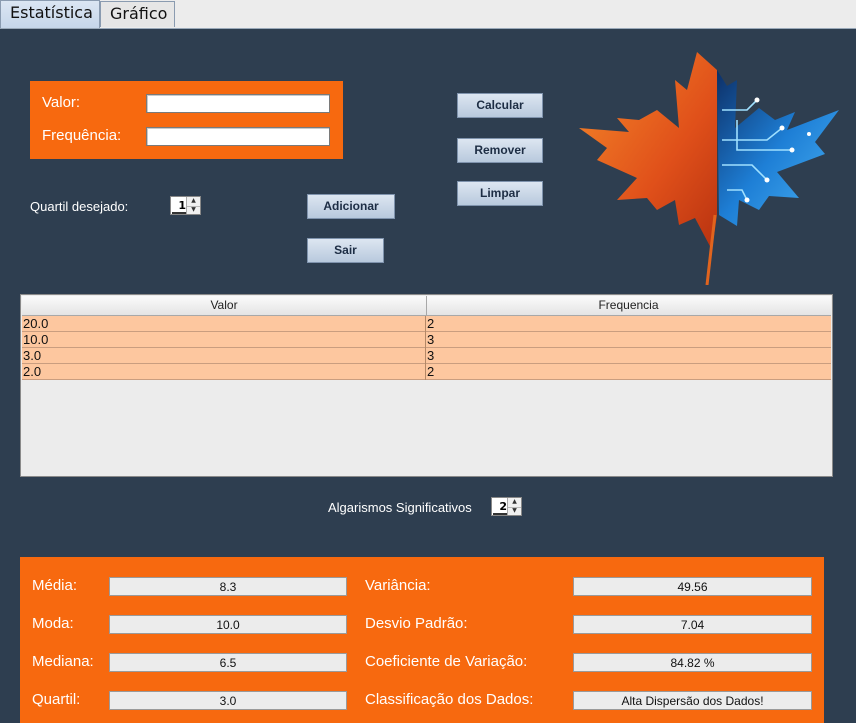  Describe the element at coordinates (53, 623) in the screenshot. I see `moda-label: Moda:` at that location.